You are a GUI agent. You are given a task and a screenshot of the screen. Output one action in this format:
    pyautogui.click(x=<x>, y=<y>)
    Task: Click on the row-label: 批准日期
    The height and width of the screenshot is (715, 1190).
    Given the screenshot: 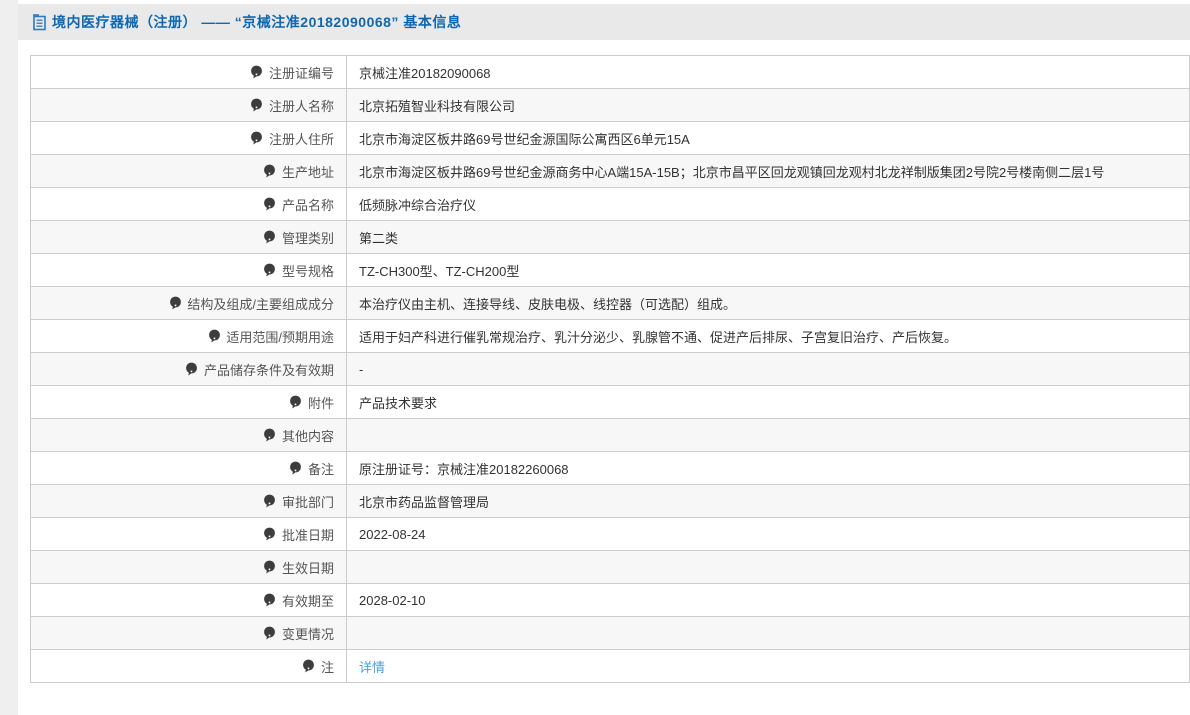 What is the action you would take?
    pyautogui.click(x=188, y=534)
    